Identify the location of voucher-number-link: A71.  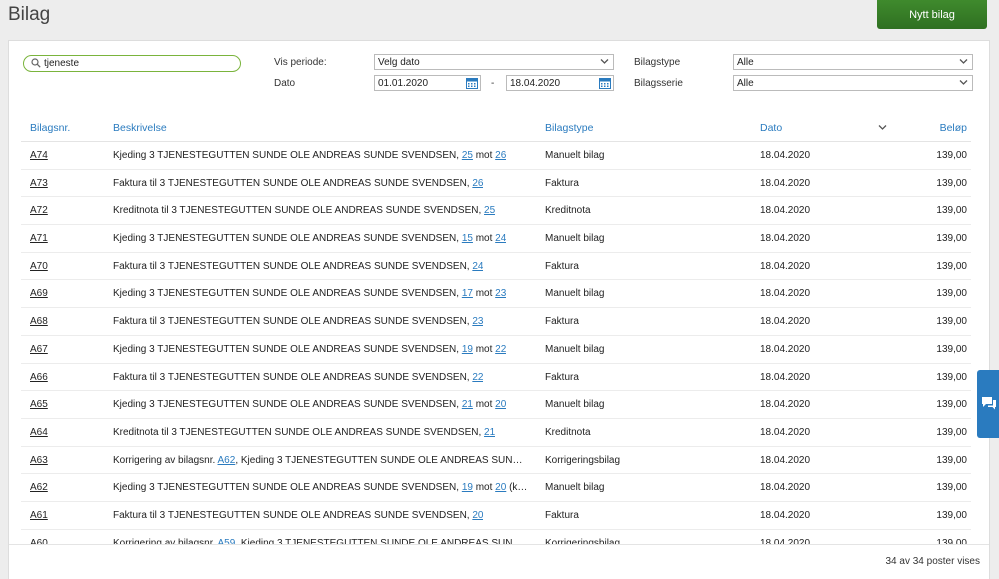
(39, 238).